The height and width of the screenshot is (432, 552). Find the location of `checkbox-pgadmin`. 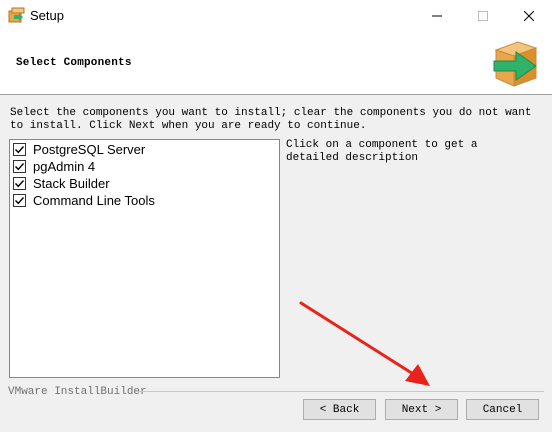

checkbox-pgadmin is located at coordinates (19, 166).